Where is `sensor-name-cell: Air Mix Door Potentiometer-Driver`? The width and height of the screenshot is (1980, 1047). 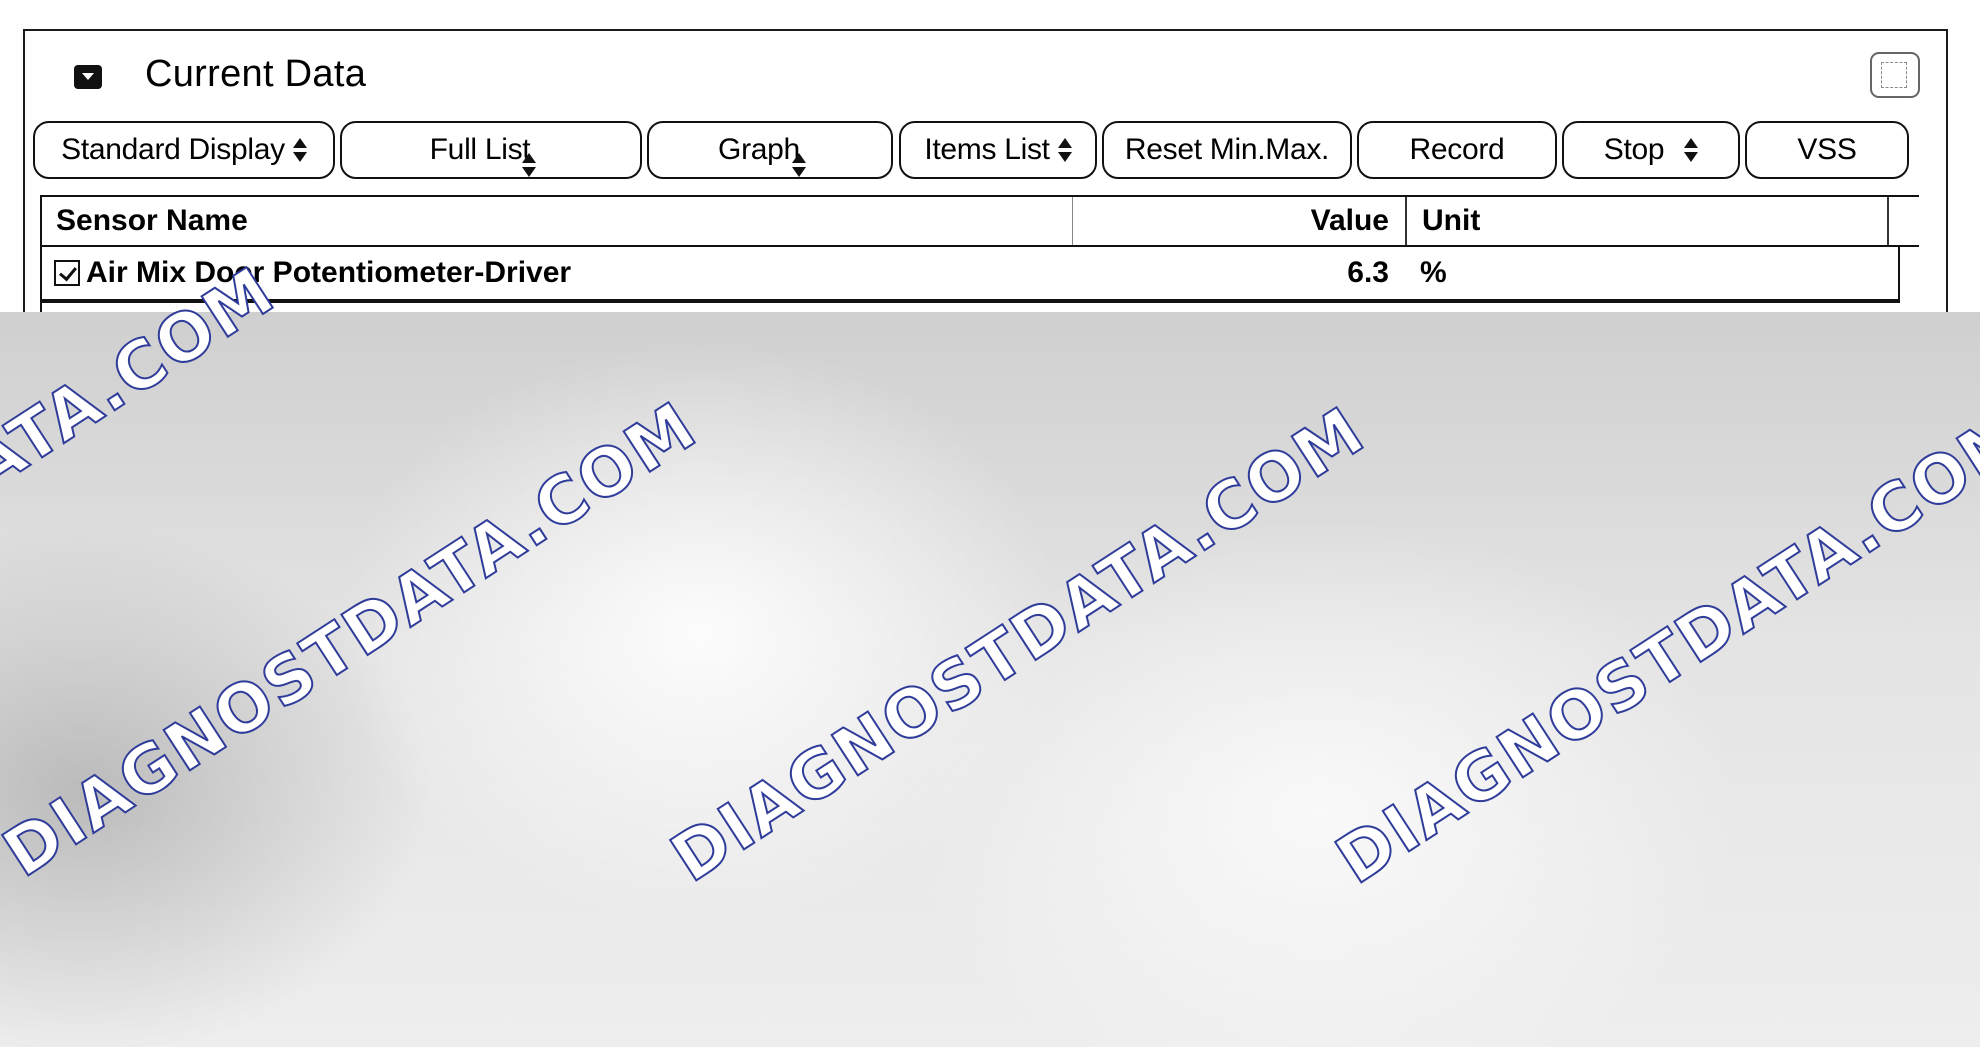
sensor-name-cell: Air Mix Door Potentiometer-Driver is located at coordinates (329, 272).